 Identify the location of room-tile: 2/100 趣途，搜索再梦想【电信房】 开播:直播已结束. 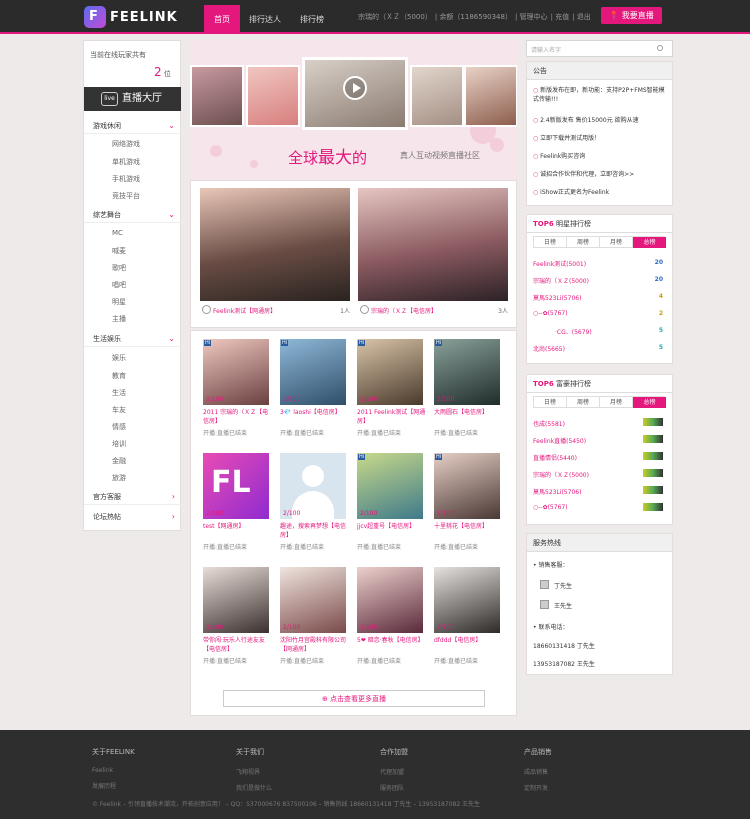
(313, 513).